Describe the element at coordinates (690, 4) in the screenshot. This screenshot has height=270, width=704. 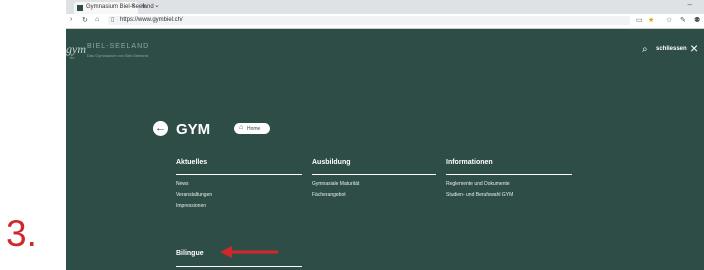
I see `minimize-button: –` at that location.